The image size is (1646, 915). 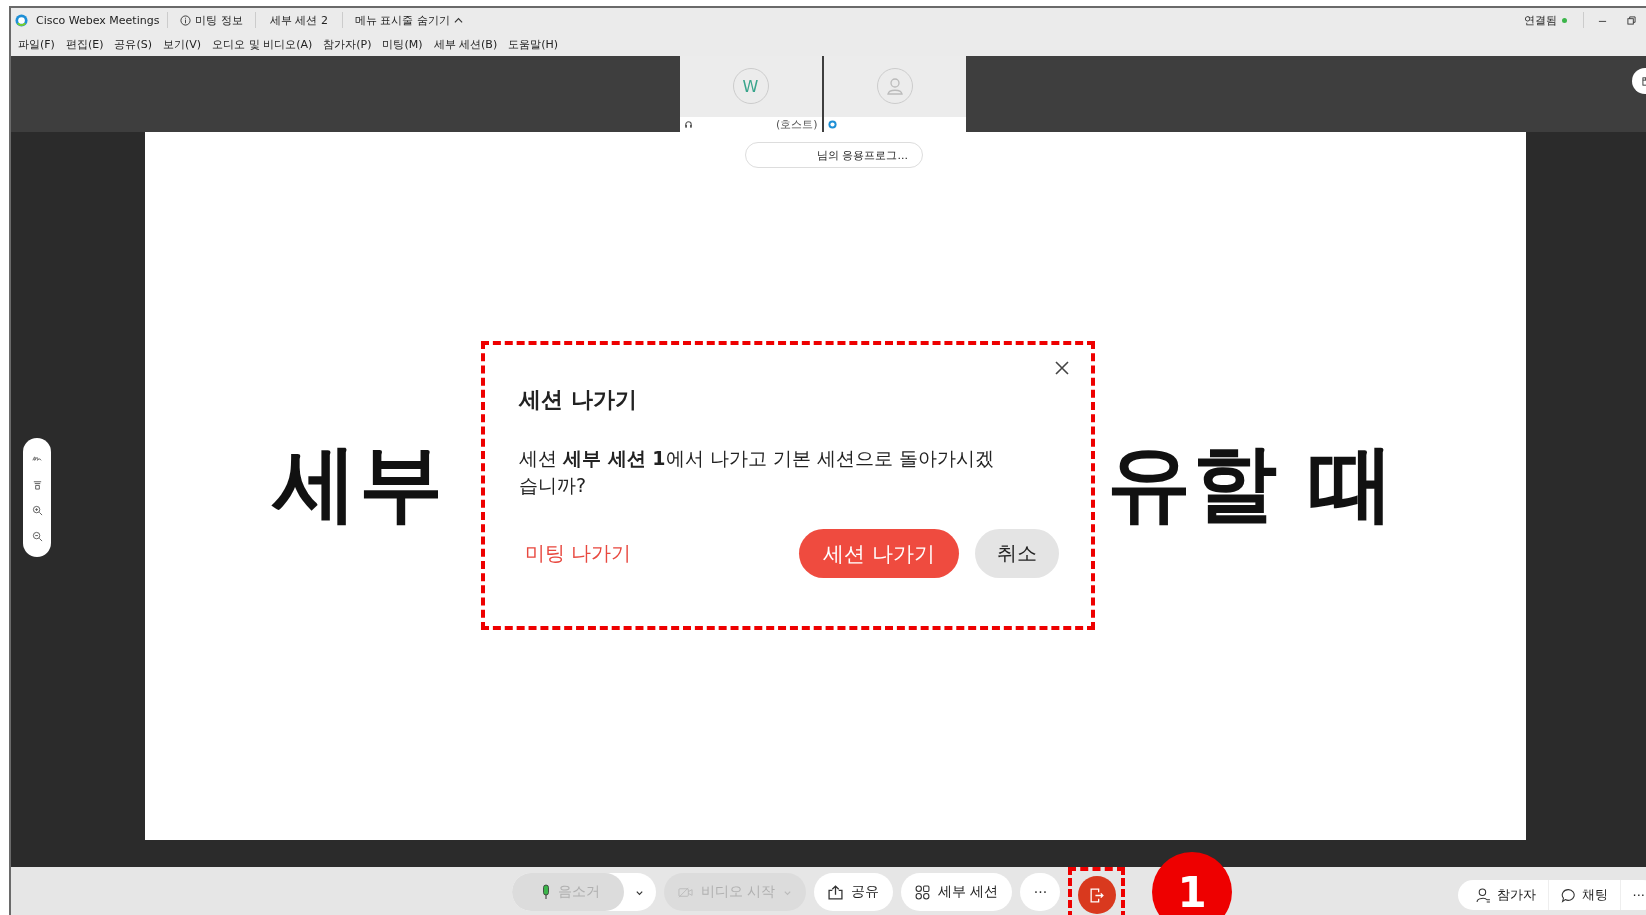 What do you see at coordinates (37, 485) in the screenshot?
I see `highlighter-icon` at bounding box center [37, 485].